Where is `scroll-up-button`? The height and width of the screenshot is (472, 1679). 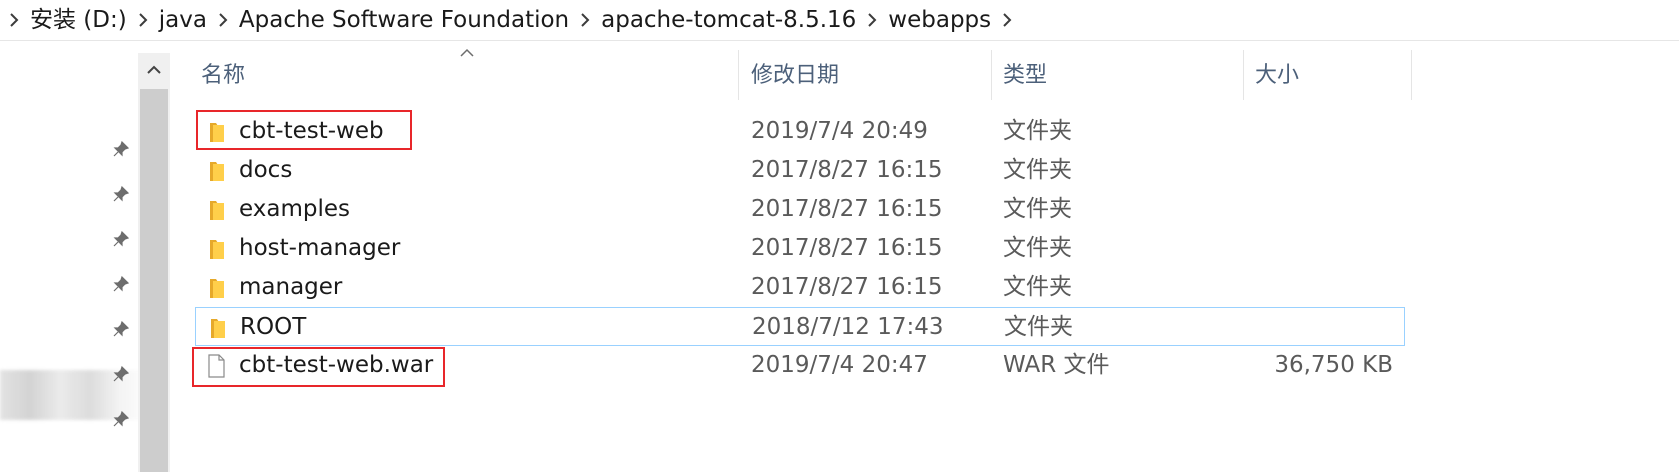
scroll-up-button is located at coordinates (154, 70).